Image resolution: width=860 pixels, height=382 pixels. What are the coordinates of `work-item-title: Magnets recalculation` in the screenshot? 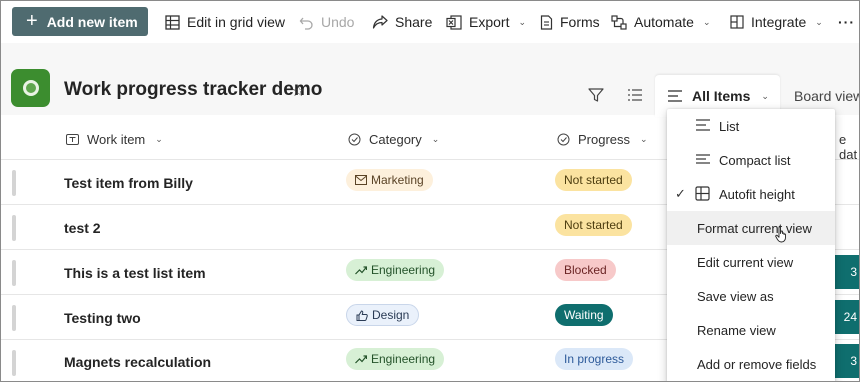 It's located at (137, 362).